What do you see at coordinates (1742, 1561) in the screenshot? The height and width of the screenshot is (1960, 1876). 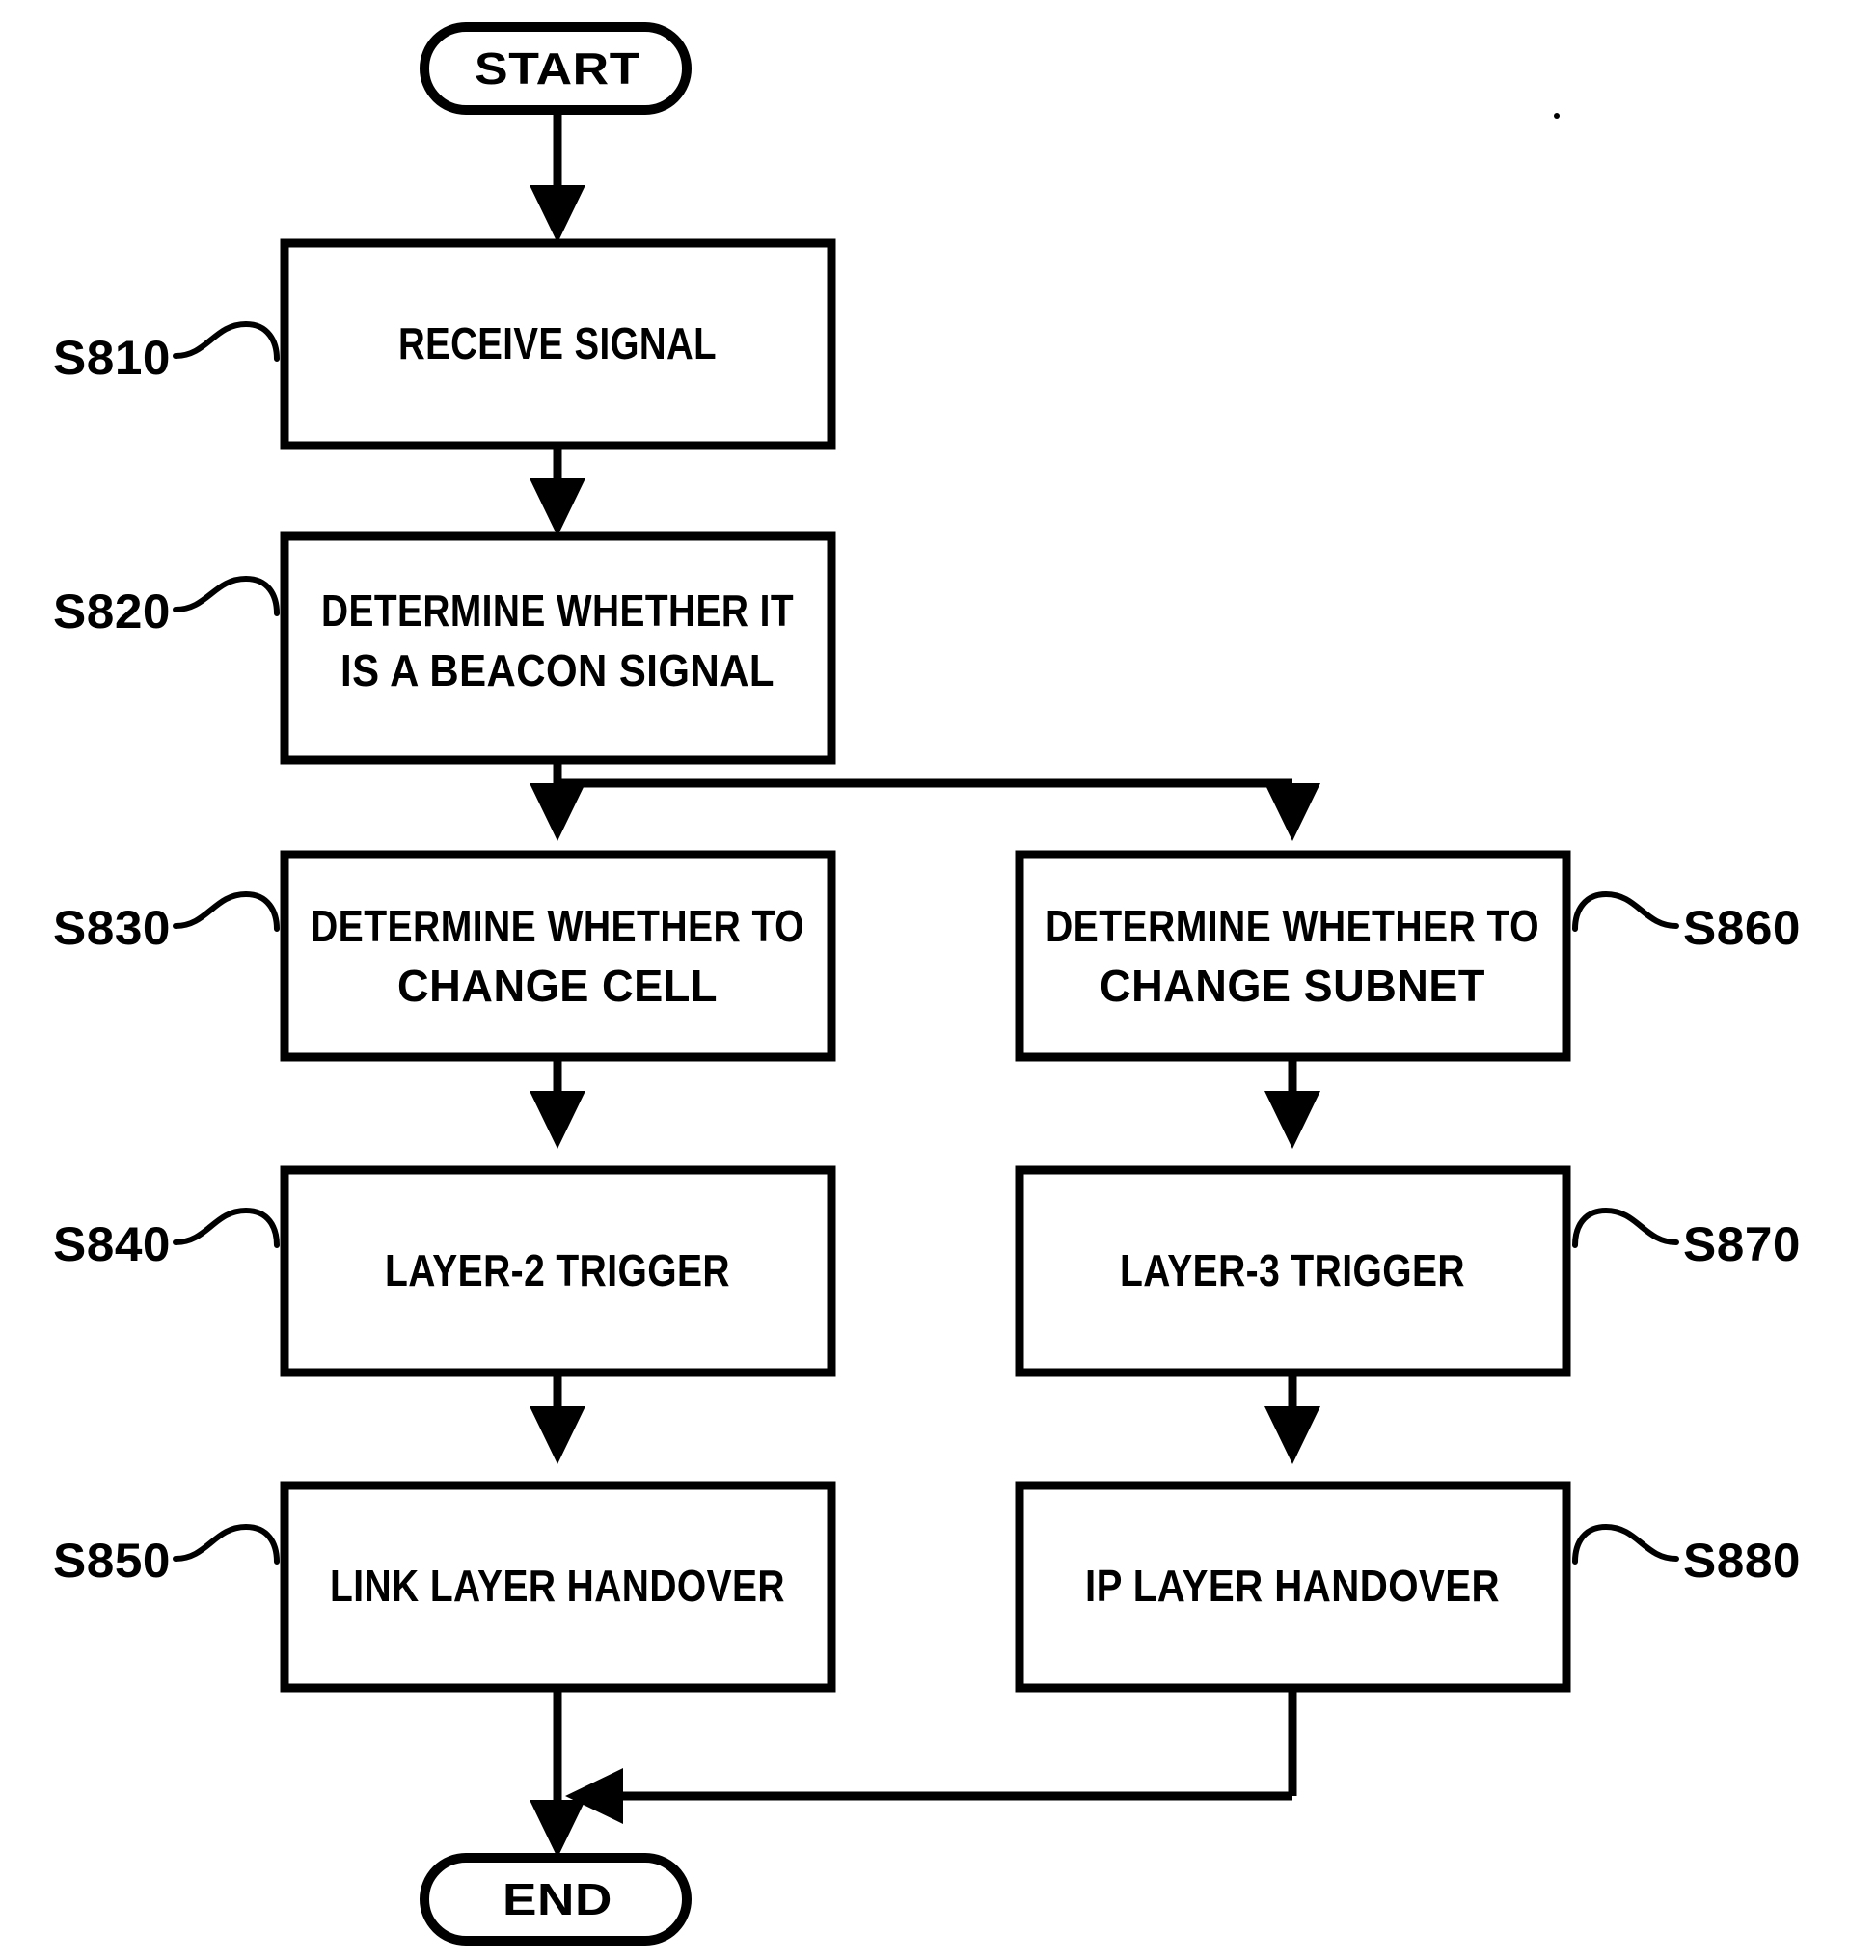 I see `step-label-s880: S880` at bounding box center [1742, 1561].